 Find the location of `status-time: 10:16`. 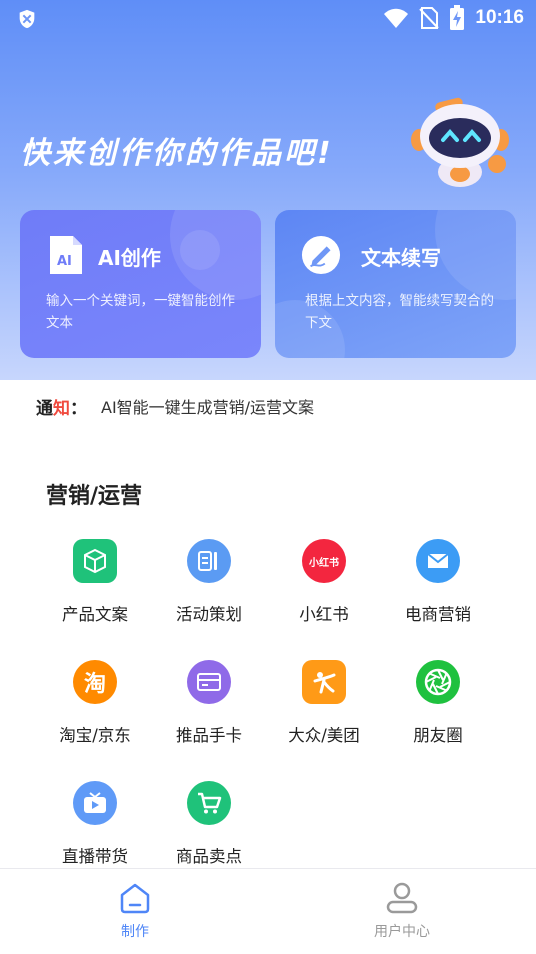

status-time: 10:16 is located at coordinates (499, 17).